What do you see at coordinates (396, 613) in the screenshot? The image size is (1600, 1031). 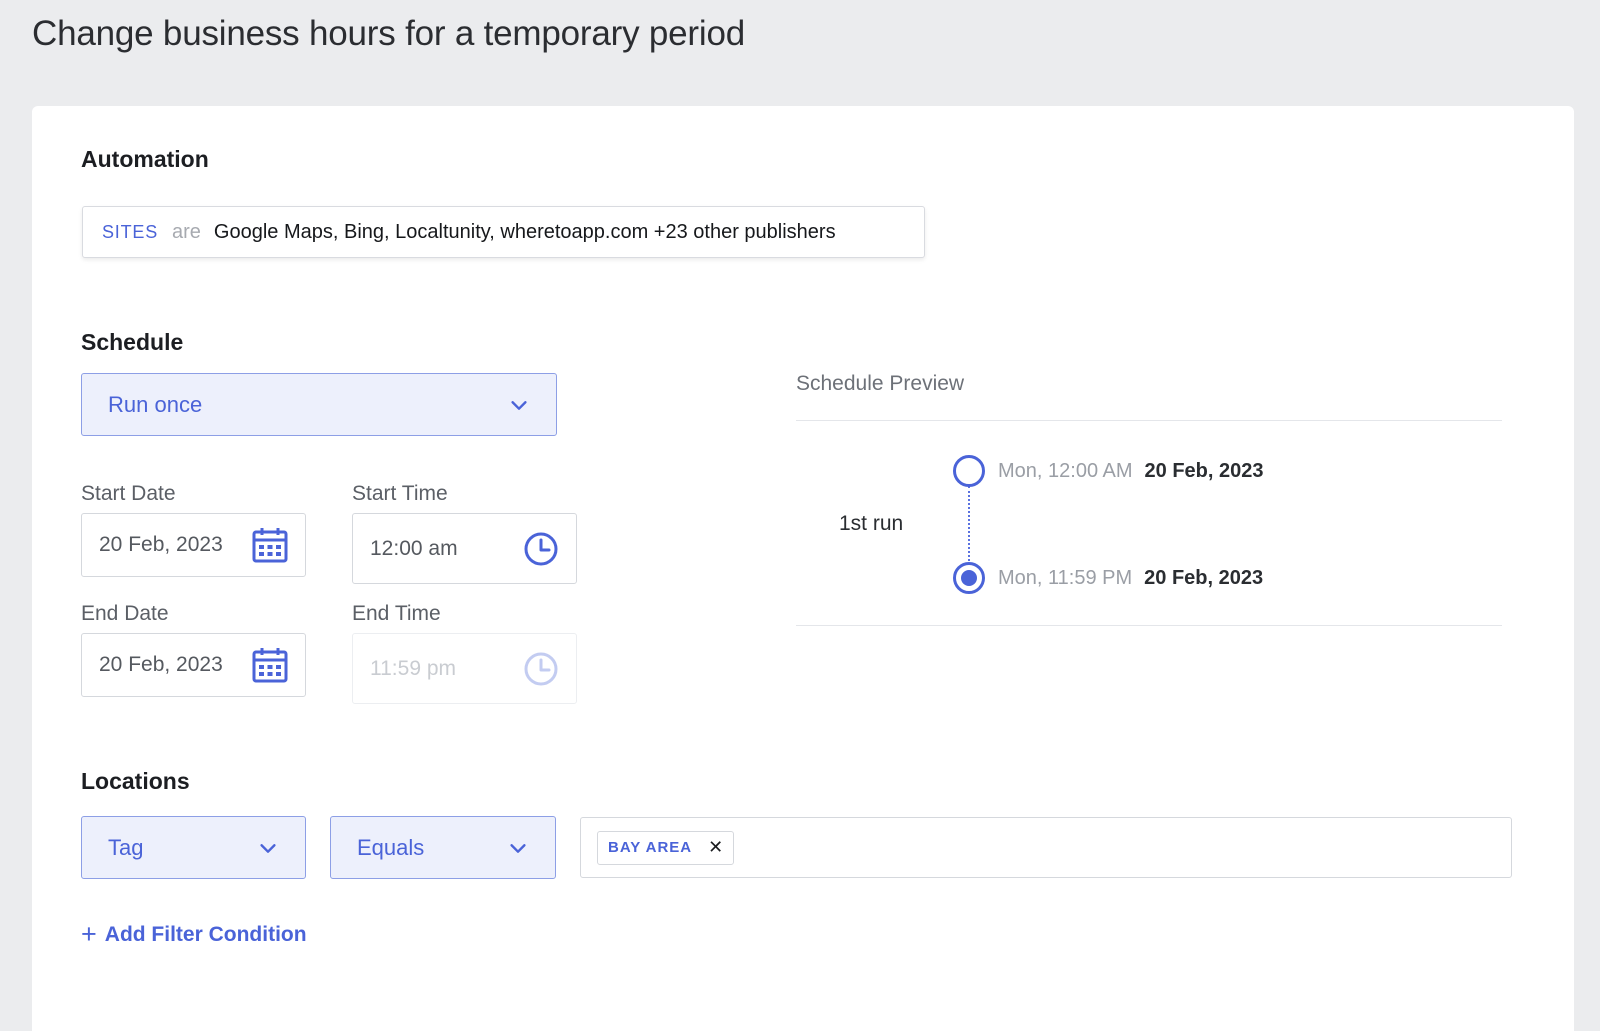 I see `end-time-label: End Time` at bounding box center [396, 613].